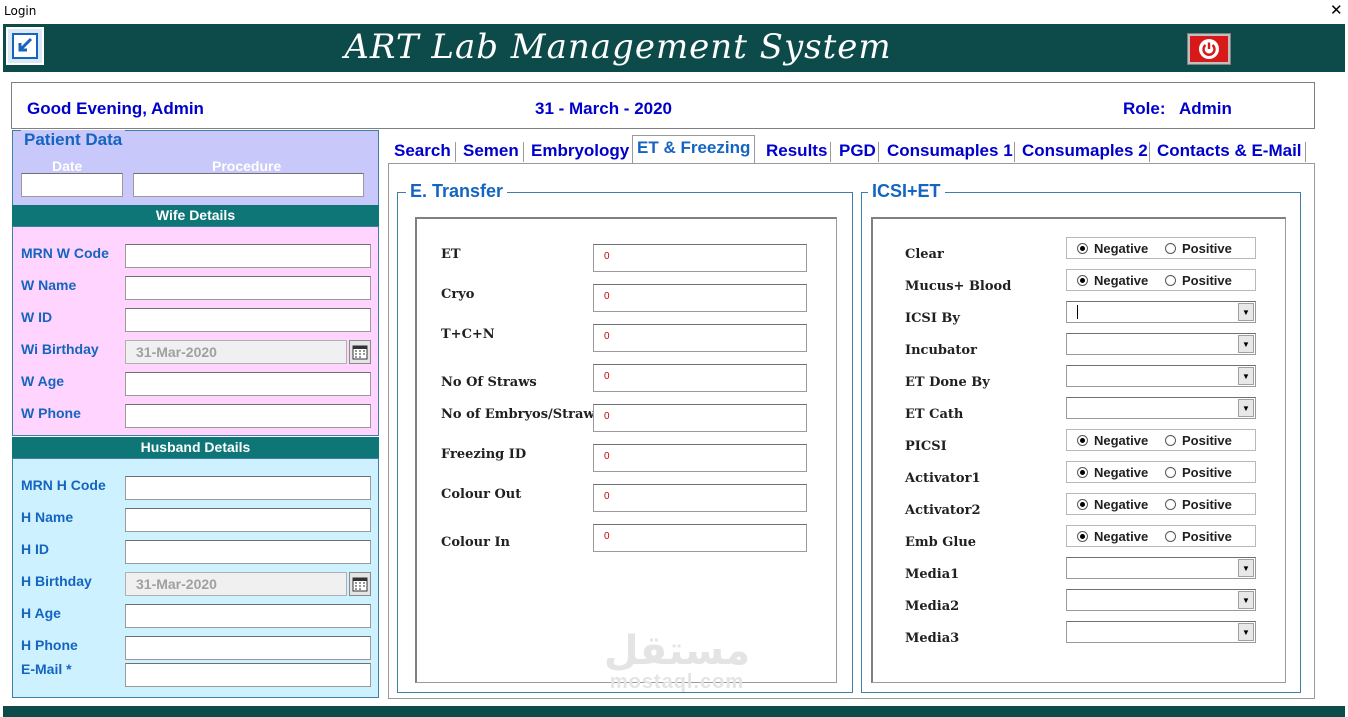 The width and height of the screenshot is (1348, 717). Describe the element at coordinates (580, 151) in the screenshot. I see `tab-embryology: Embryology` at that location.